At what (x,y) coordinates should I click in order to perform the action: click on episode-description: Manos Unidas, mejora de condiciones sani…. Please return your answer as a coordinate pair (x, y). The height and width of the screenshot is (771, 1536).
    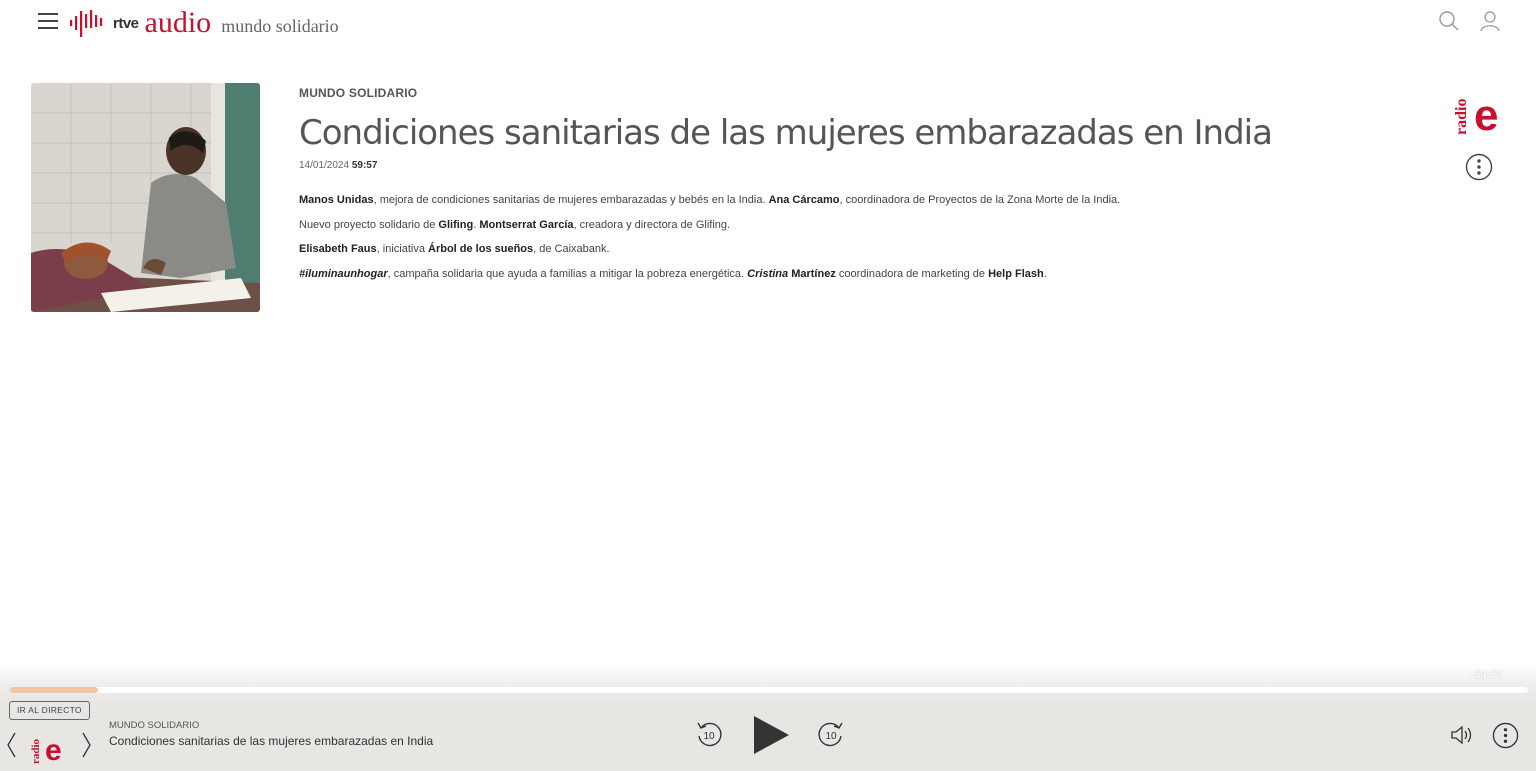
    Looking at the image, I should click on (799, 237).